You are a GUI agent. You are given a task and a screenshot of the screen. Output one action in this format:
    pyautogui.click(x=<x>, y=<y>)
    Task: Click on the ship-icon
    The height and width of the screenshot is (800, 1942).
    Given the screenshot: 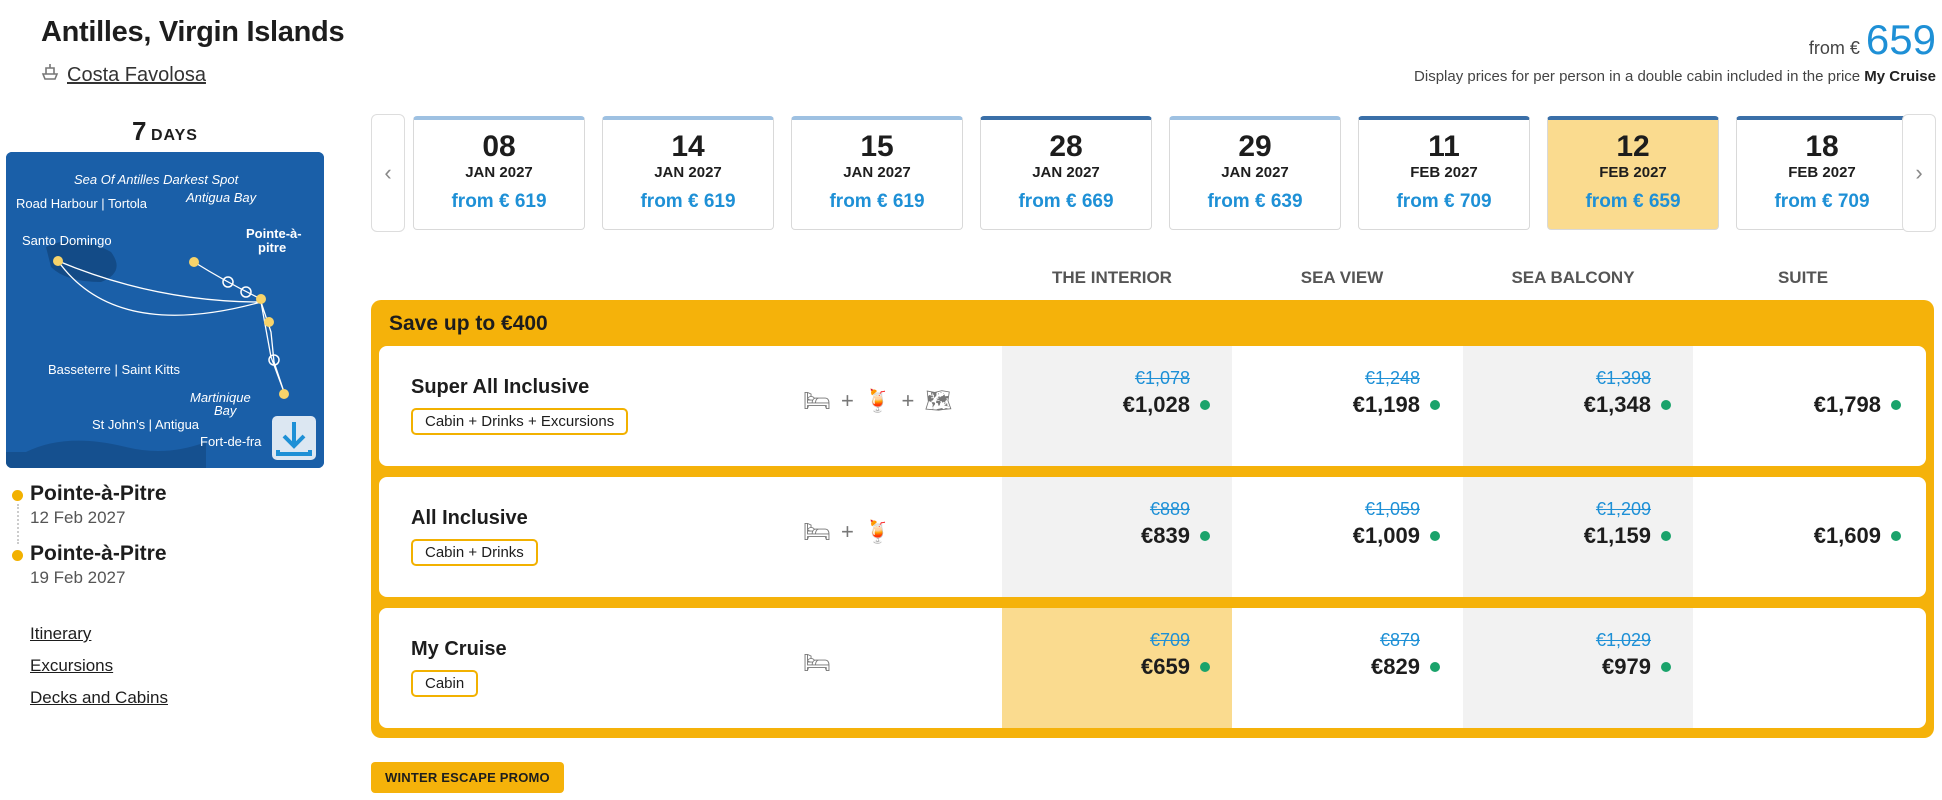 What is the action you would take?
    pyautogui.click(x=50, y=75)
    